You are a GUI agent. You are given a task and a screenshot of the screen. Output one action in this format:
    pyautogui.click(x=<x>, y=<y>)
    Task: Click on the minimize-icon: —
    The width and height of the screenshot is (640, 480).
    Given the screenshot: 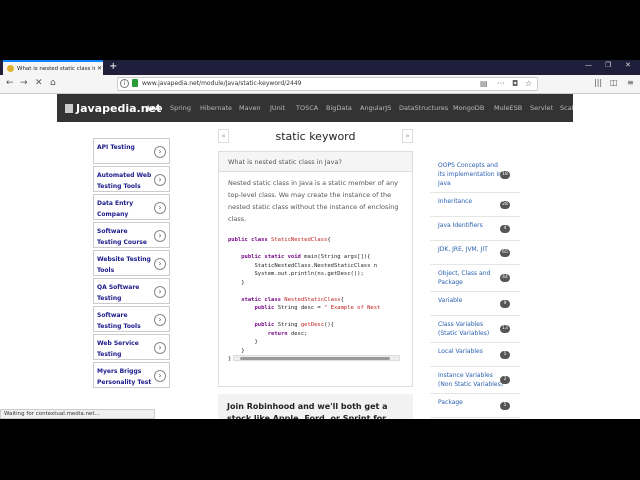 What is the action you would take?
    pyautogui.click(x=588, y=65)
    